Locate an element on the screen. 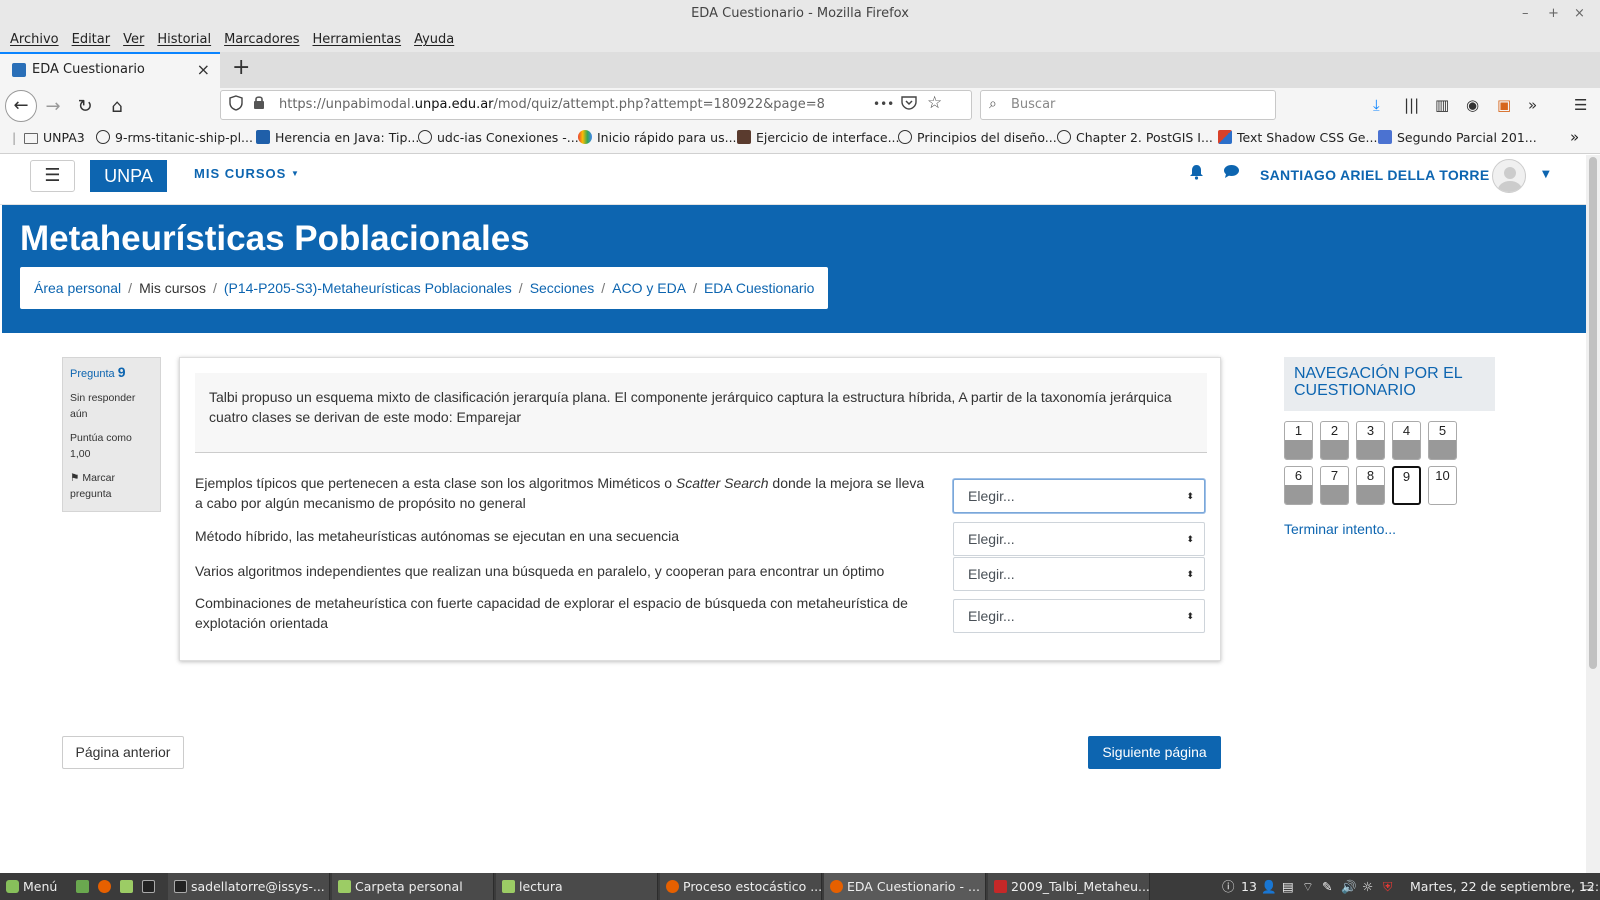 The image size is (1600, 900). quiz-nav-button-4: 4 is located at coordinates (1406, 440).